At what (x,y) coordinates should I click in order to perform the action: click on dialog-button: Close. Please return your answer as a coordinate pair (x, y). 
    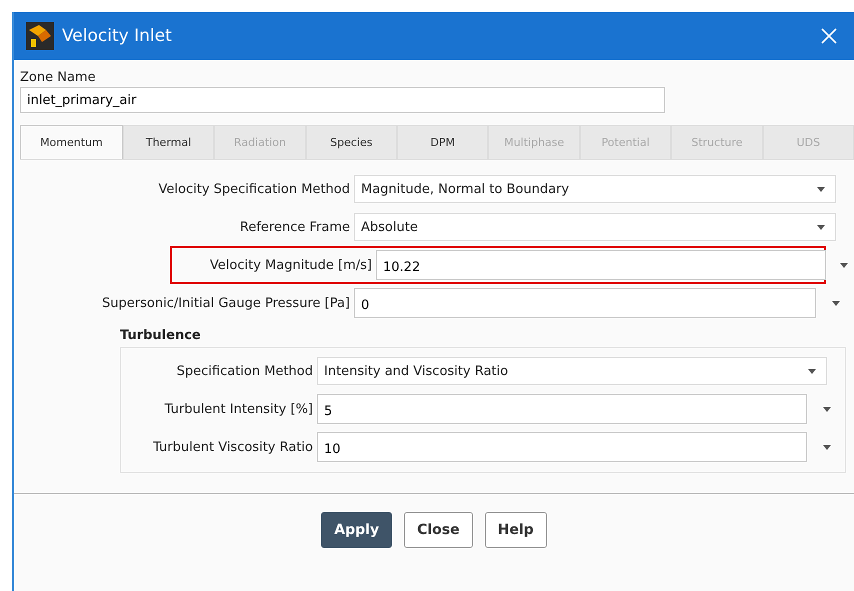
    Looking at the image, I should click on (438, 530).